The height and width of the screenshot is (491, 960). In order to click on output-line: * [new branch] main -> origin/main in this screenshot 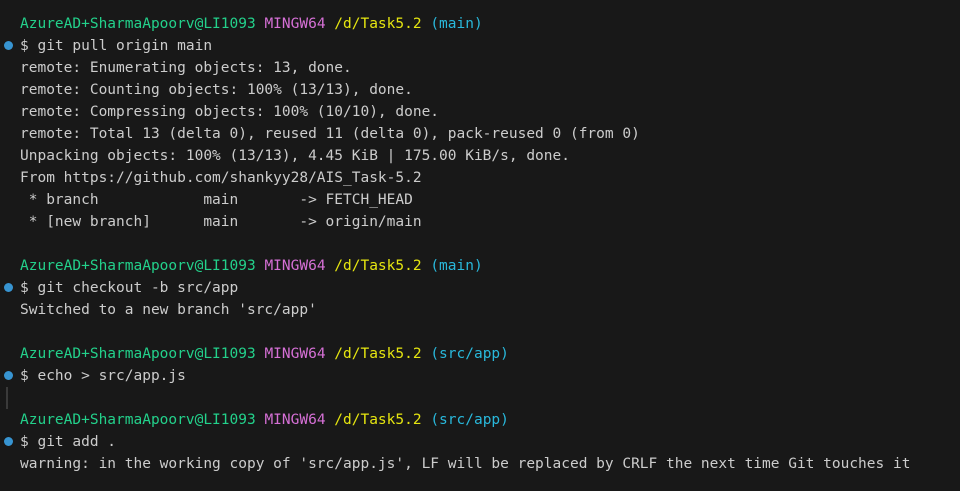, I will do `click(221, 222)`.